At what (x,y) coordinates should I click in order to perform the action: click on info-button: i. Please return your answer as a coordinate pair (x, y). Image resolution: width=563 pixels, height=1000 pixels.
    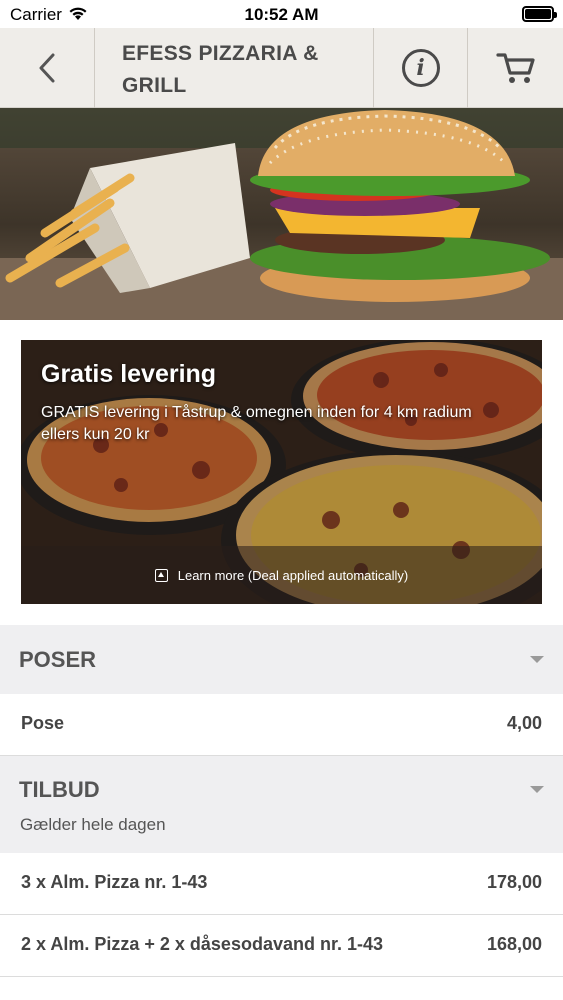
    Looking at the image, I should click on (420, 68).